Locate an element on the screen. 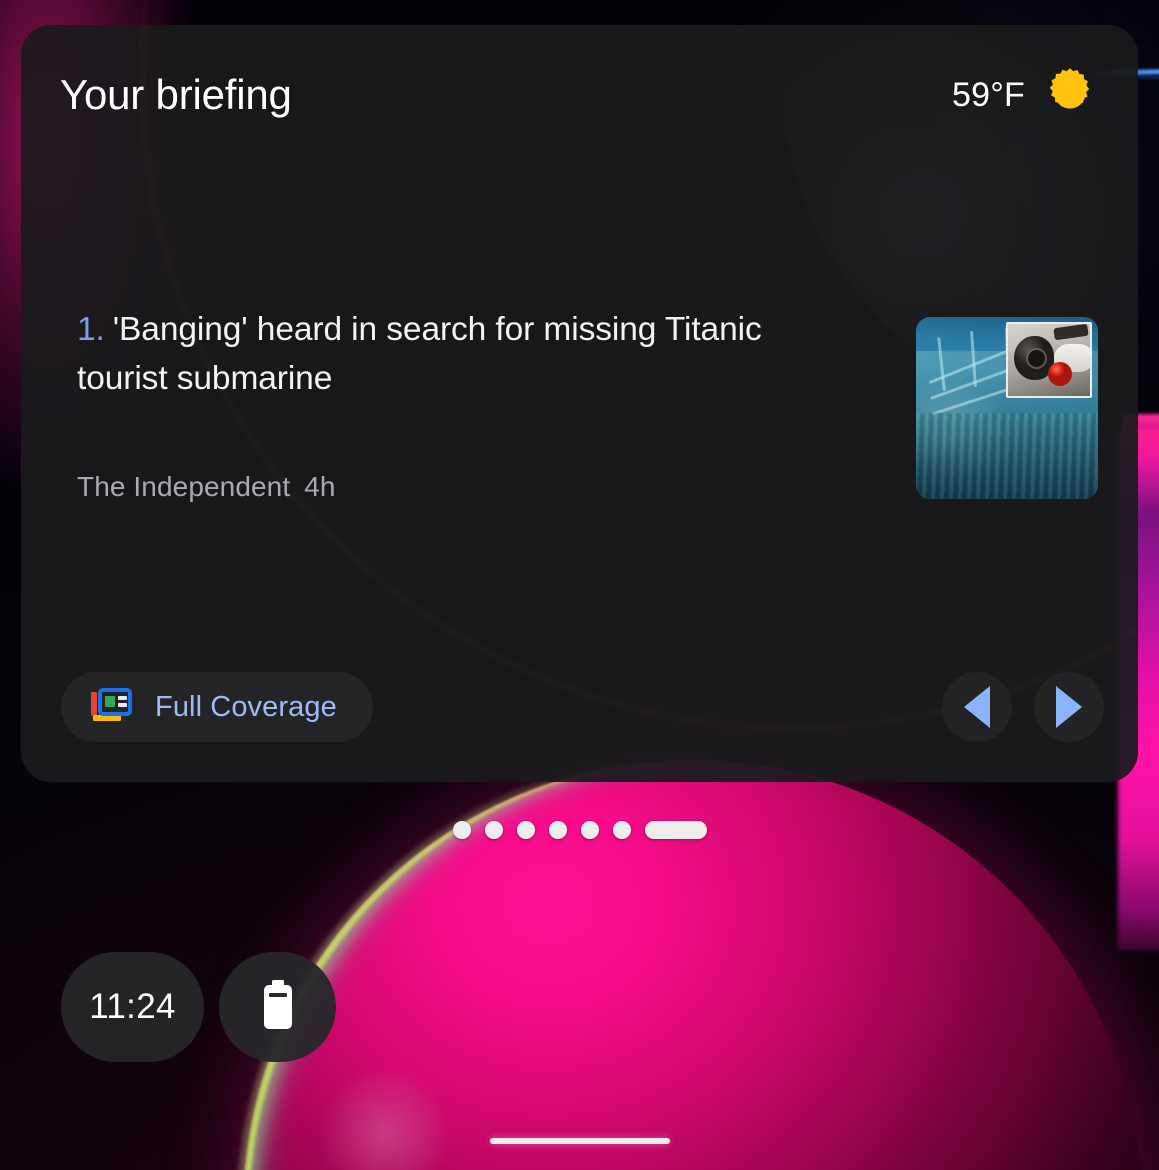 Image resolution: width=1159 pixels, height=1170 pixels. clock-time: 11:24 is located at coordinates (132, 1006).